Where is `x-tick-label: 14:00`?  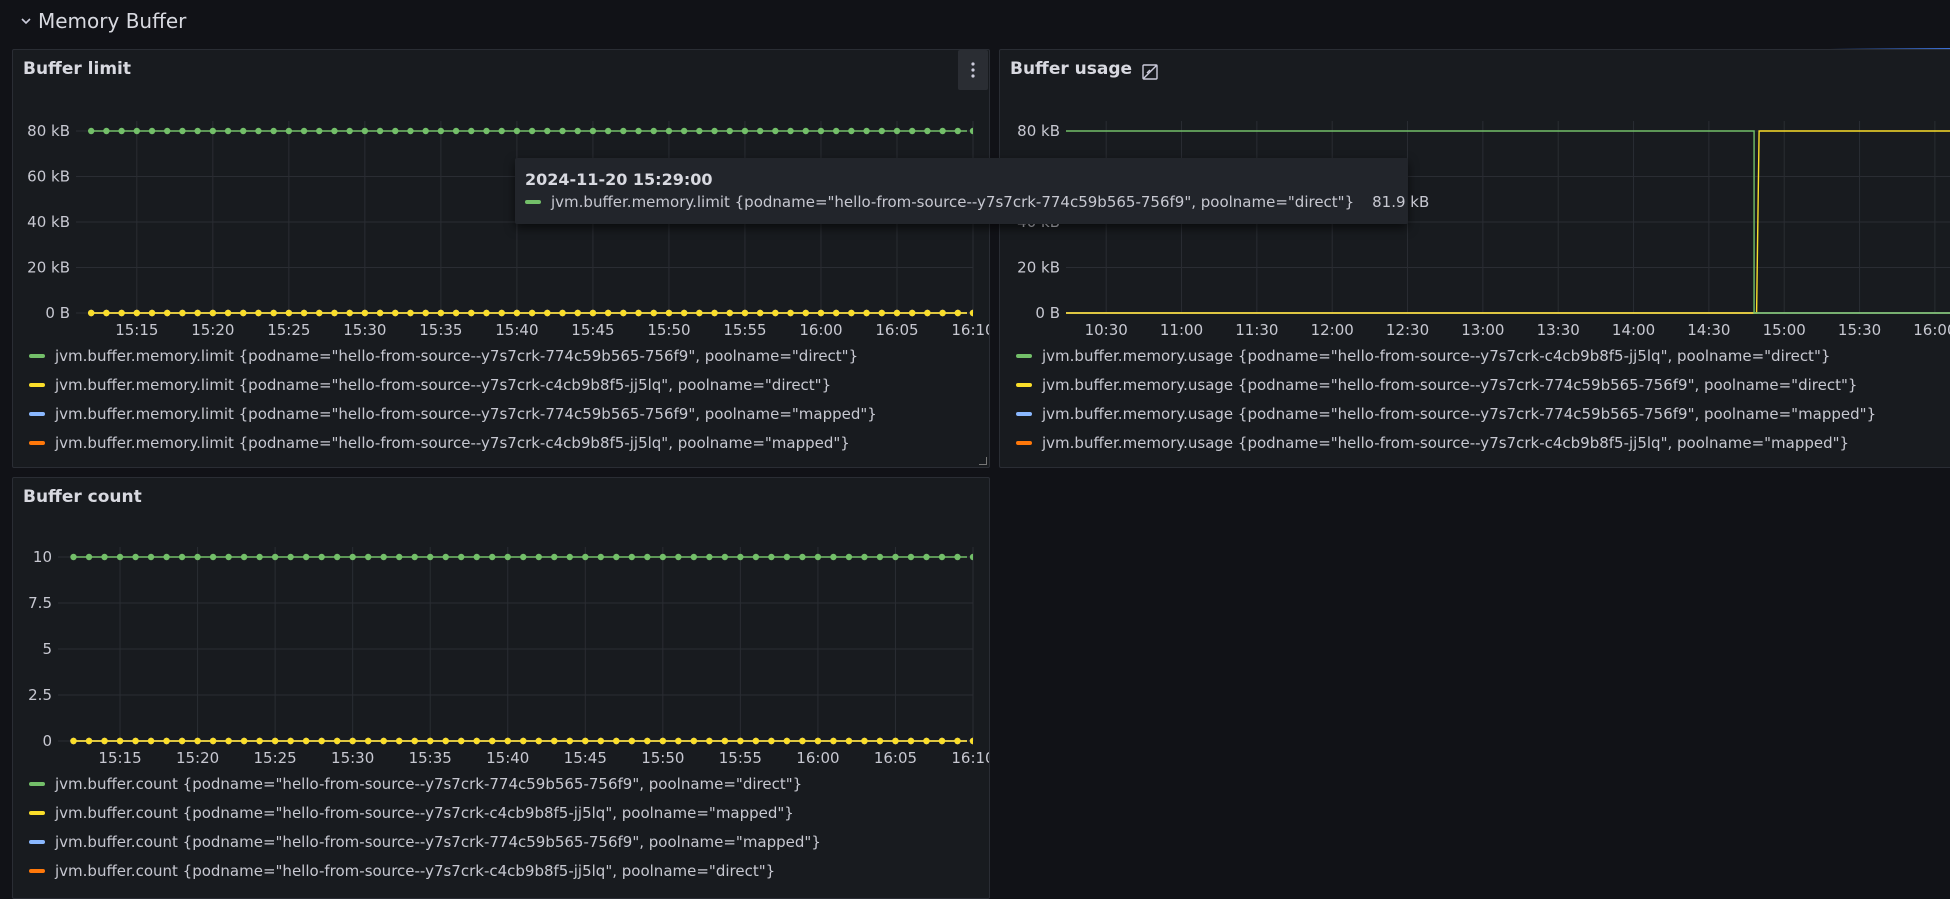
x-tick-label: 14:00 is located at coordinates (1633, 330).